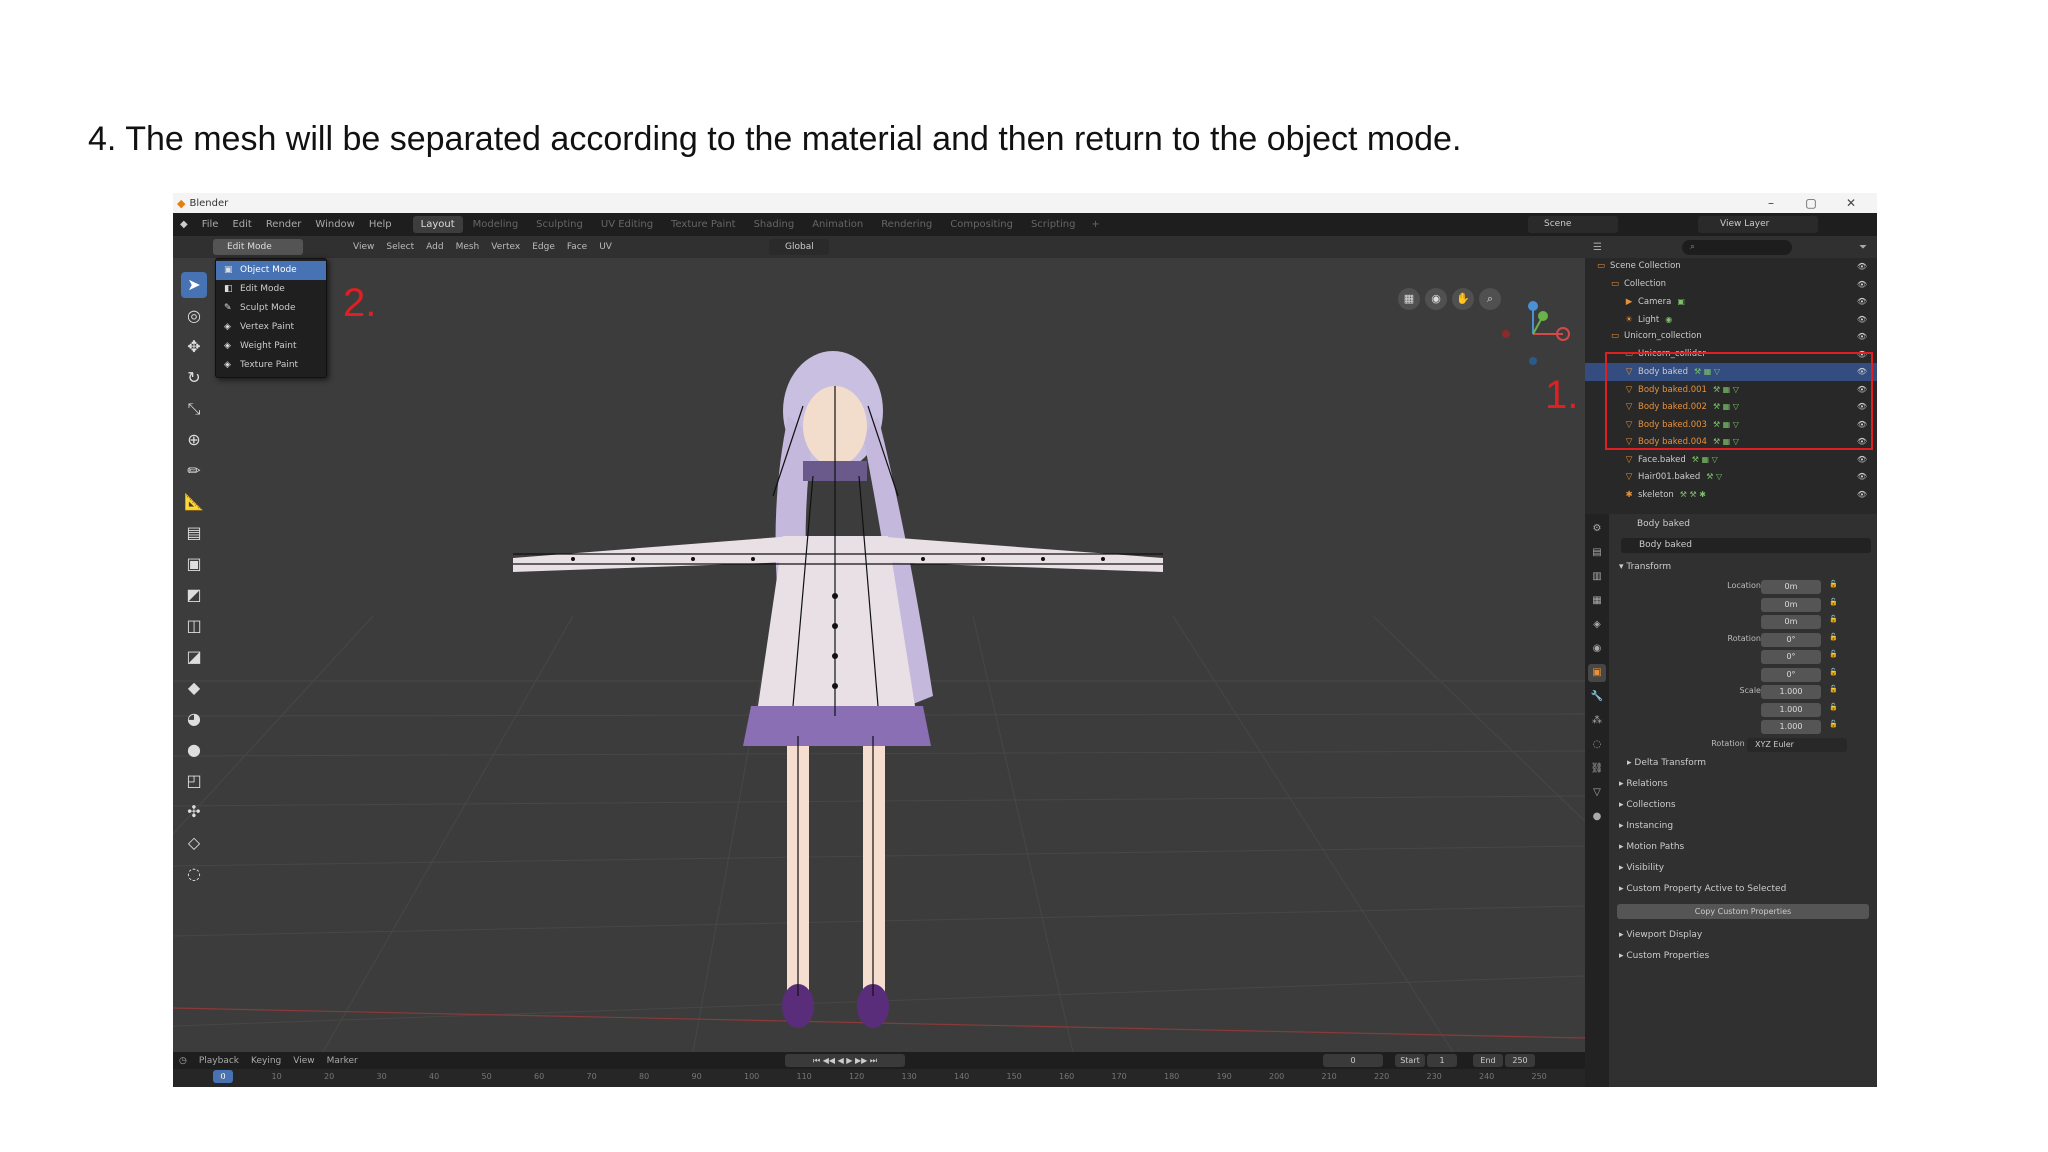  Describe the element at coordinates (1731, 302) in the screenshot. I see `outliner-row-camera: ▶ Camera ▣ 👁` at that location.